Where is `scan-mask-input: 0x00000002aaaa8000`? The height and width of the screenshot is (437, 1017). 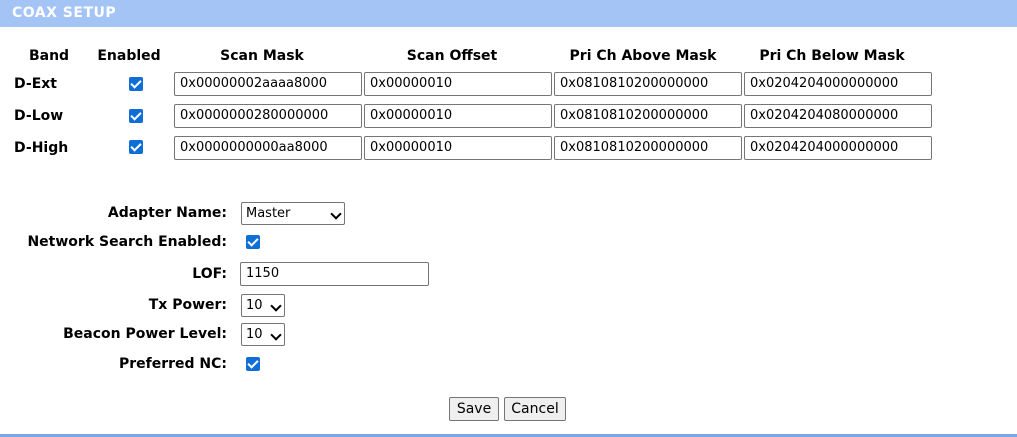 scan-mask-input: 0x00000002aaaa8000 is located at coordinates (268, 84).